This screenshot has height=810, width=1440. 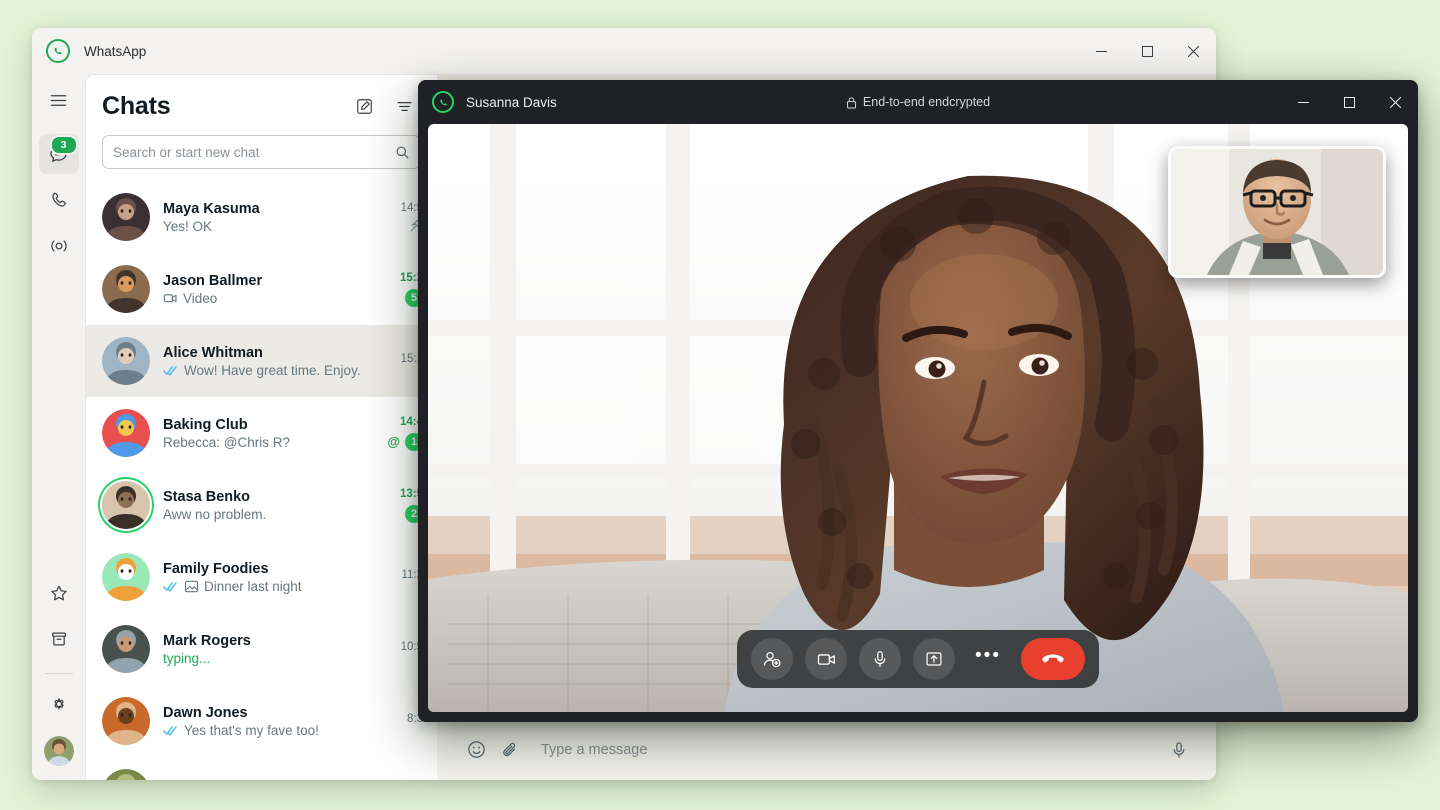 I want to click on chat-row-right: 8:3, so click(x=400, y=721).